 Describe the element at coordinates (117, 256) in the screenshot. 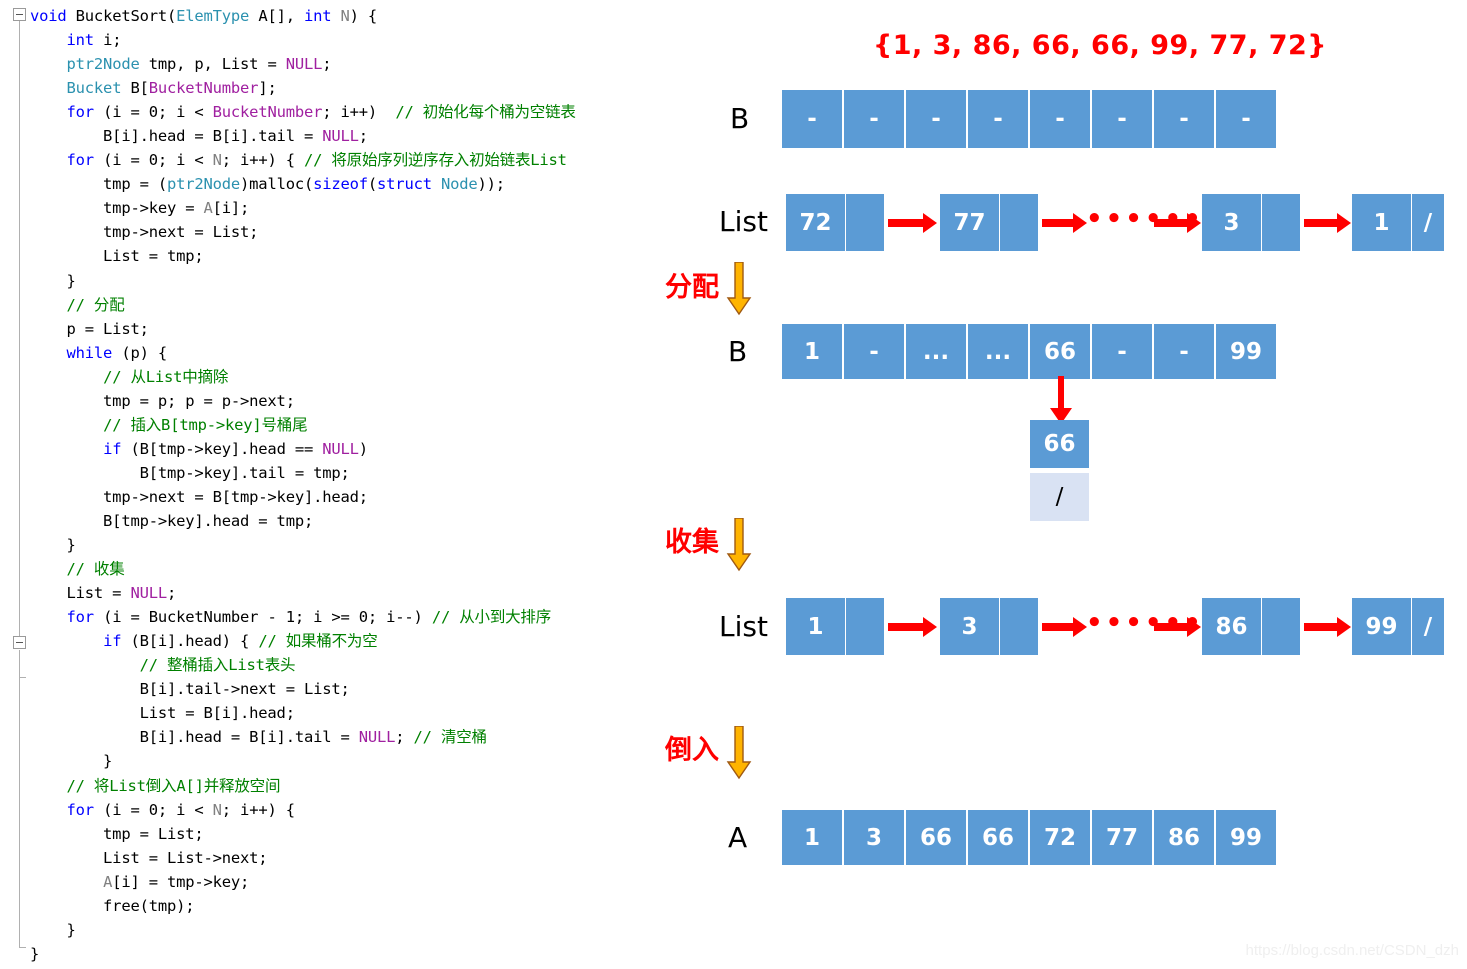

I see `code-line: List = tmp;` at that location.